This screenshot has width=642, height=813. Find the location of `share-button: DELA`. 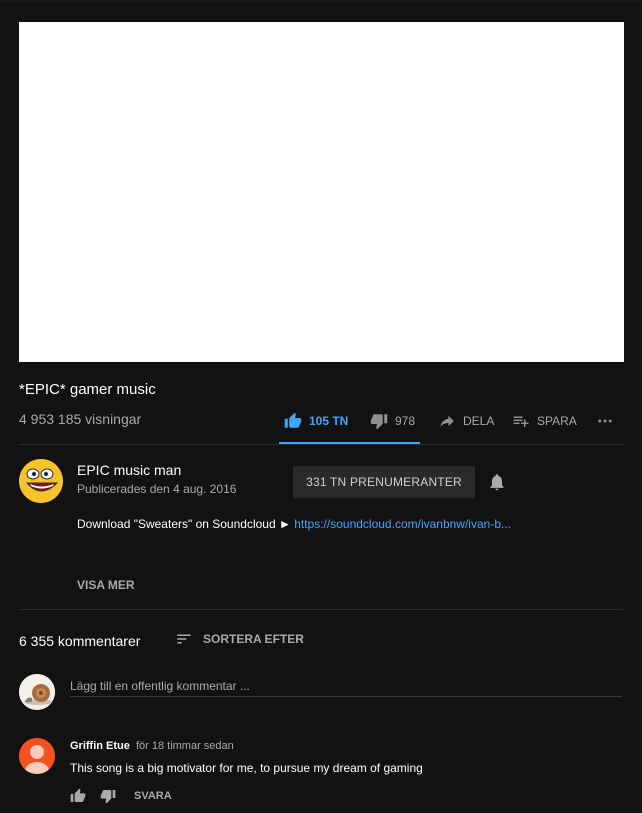

share-button: DELA is located at coordinates (466, 421).